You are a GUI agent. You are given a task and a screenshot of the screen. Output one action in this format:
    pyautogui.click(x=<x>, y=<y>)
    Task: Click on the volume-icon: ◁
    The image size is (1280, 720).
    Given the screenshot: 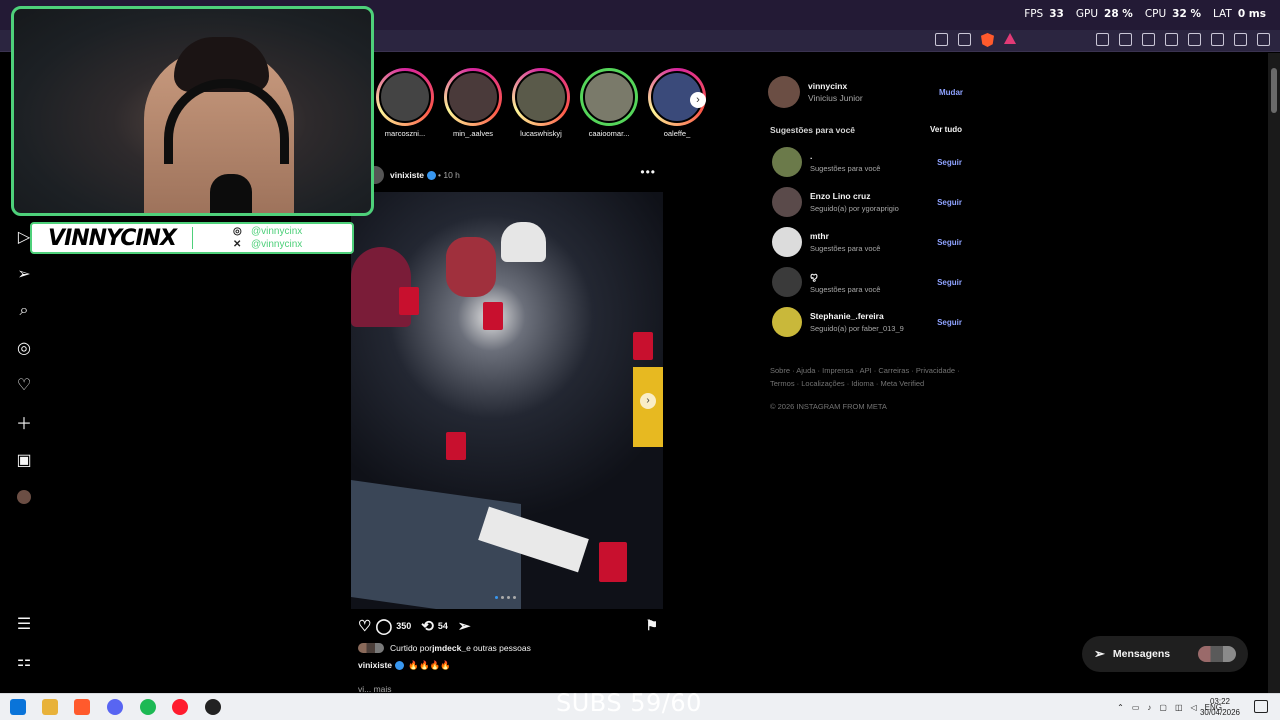 What is the action you would take?
    pyautogui.click(x=1194, y=707)
    